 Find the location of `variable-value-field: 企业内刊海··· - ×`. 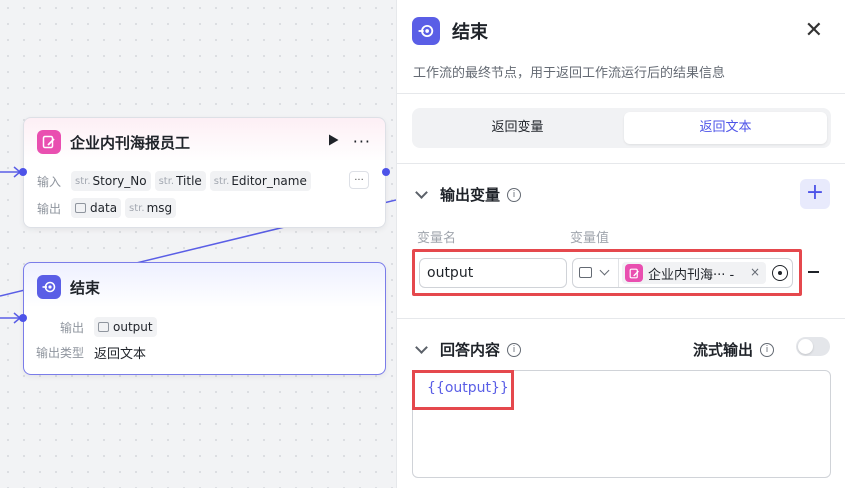

variable-value-field: 企业内刊海··· - × is located at coordinates (682, 273).